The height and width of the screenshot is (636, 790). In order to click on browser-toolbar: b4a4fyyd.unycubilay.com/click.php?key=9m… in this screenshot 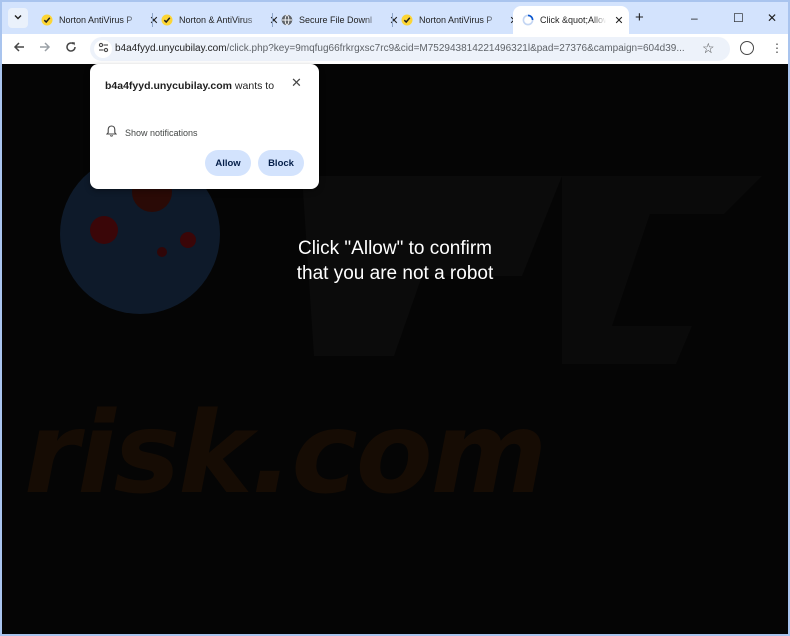, I will do `click(395, 49)`.